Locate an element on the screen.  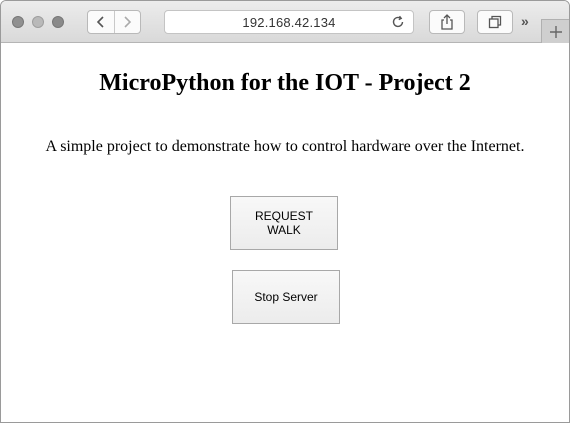
reload-icon is located at coordinates (398, 22).